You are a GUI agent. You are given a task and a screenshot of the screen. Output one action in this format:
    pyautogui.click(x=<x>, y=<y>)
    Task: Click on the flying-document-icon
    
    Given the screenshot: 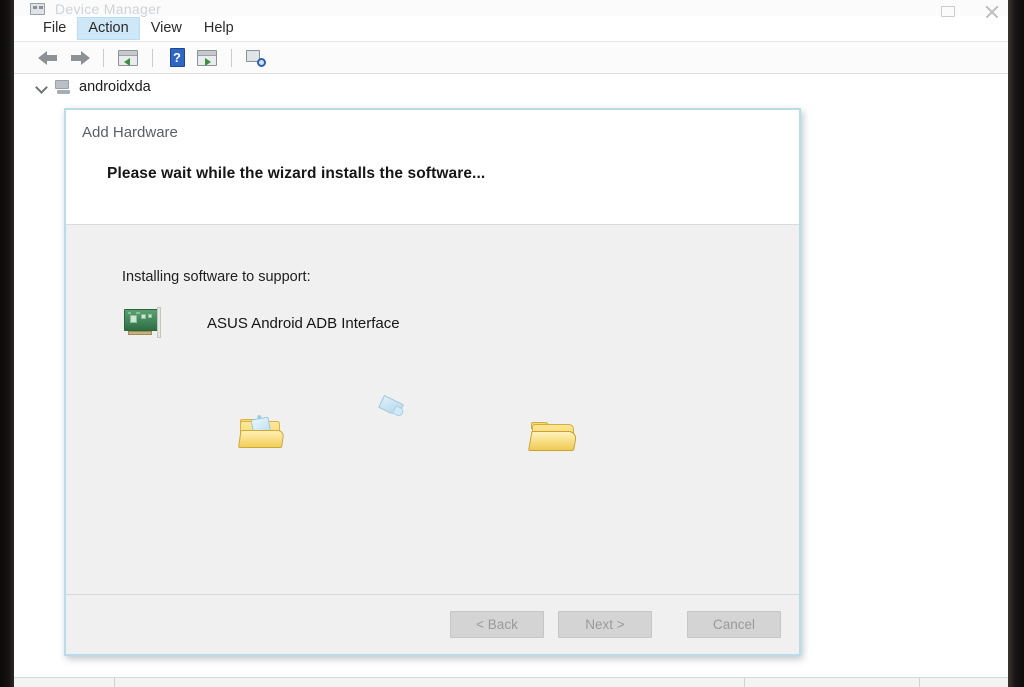 What is the action you would take?
    pyautogui.click(x=392, y=407)
    